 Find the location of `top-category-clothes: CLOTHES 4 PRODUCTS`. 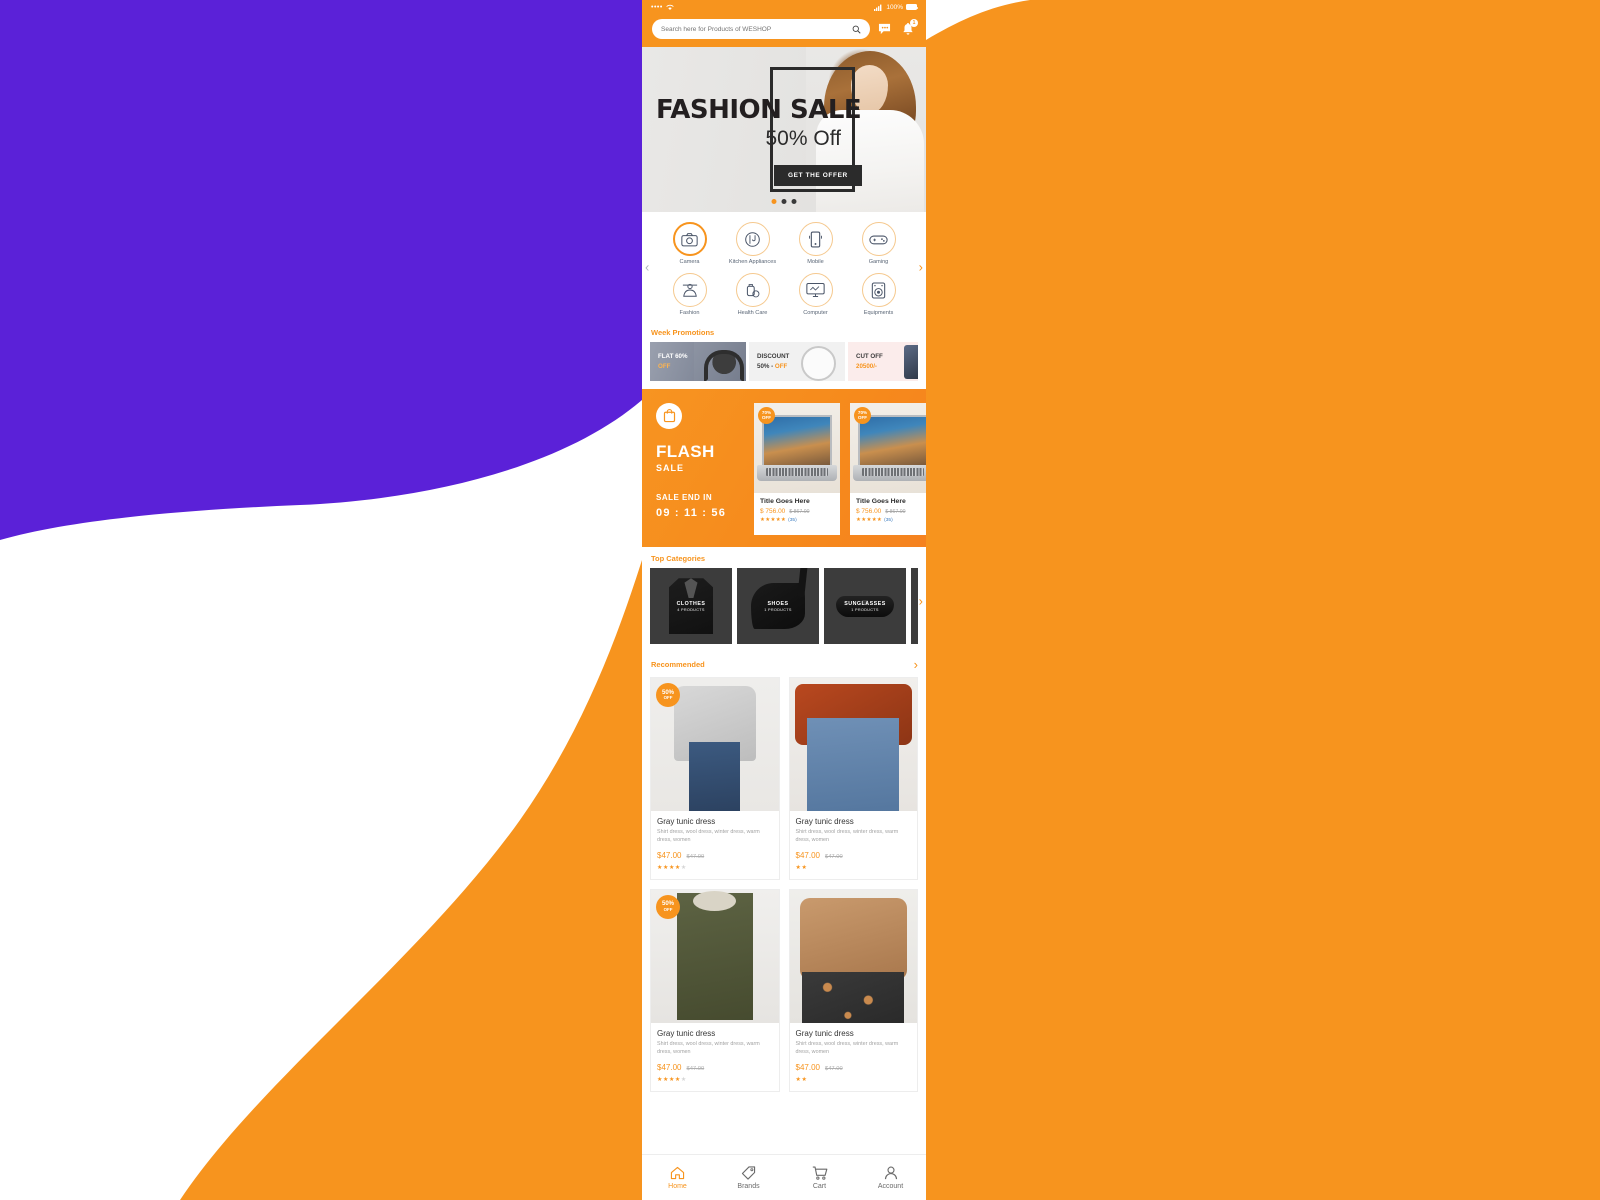

top-category-clothes: CLOTHES 4 PRODUCTS is located at coordinates (691, 606).